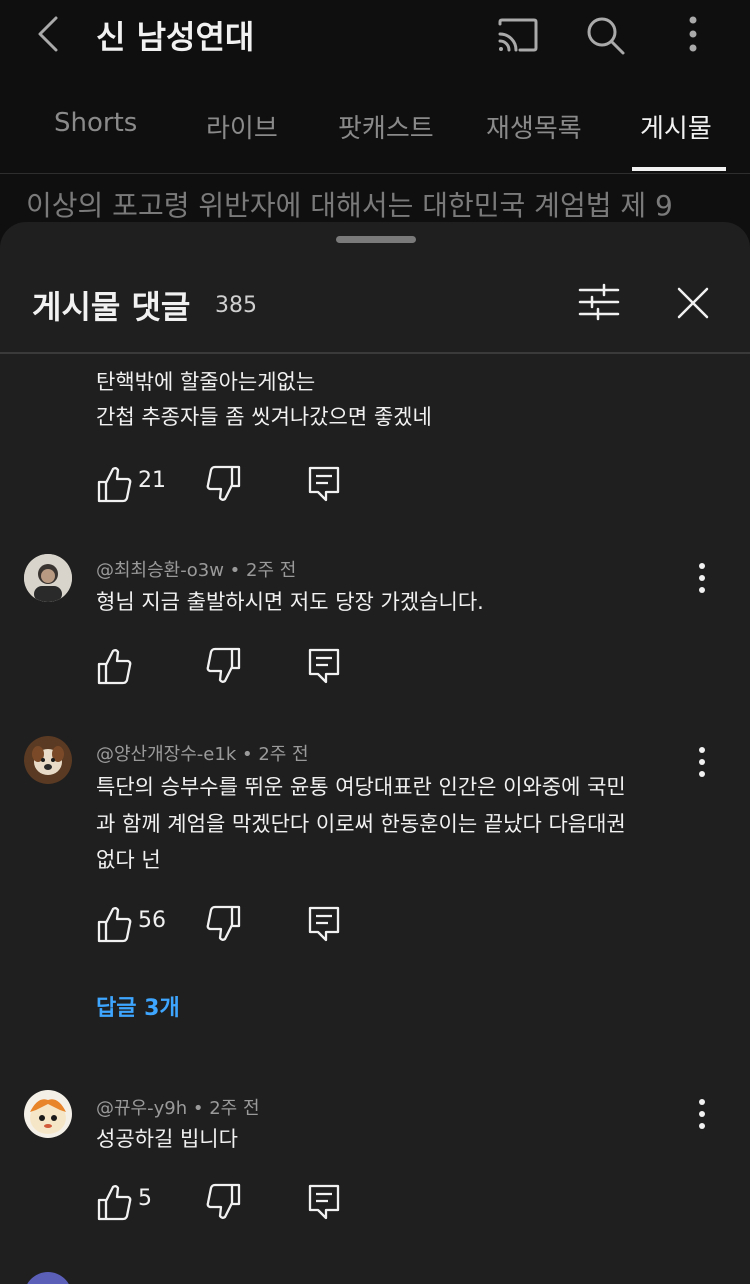 Image resolution: width=750 pixels, height=1284 pixels. What do you see at coordinates (599, 302) in the screenshot?
I see `sort-filter-icon` at bounding box center [599, 302].